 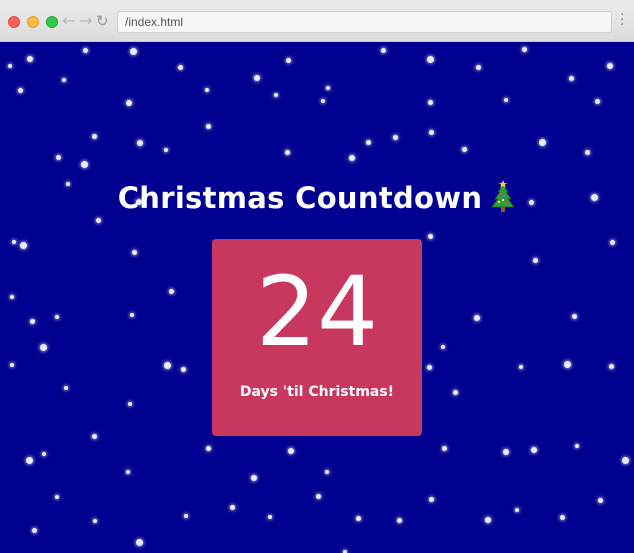 What do you see at coordinates (317, 312) in the screenshot?
I see `countdown-days-value: 24` at bounding box center [317, 312].